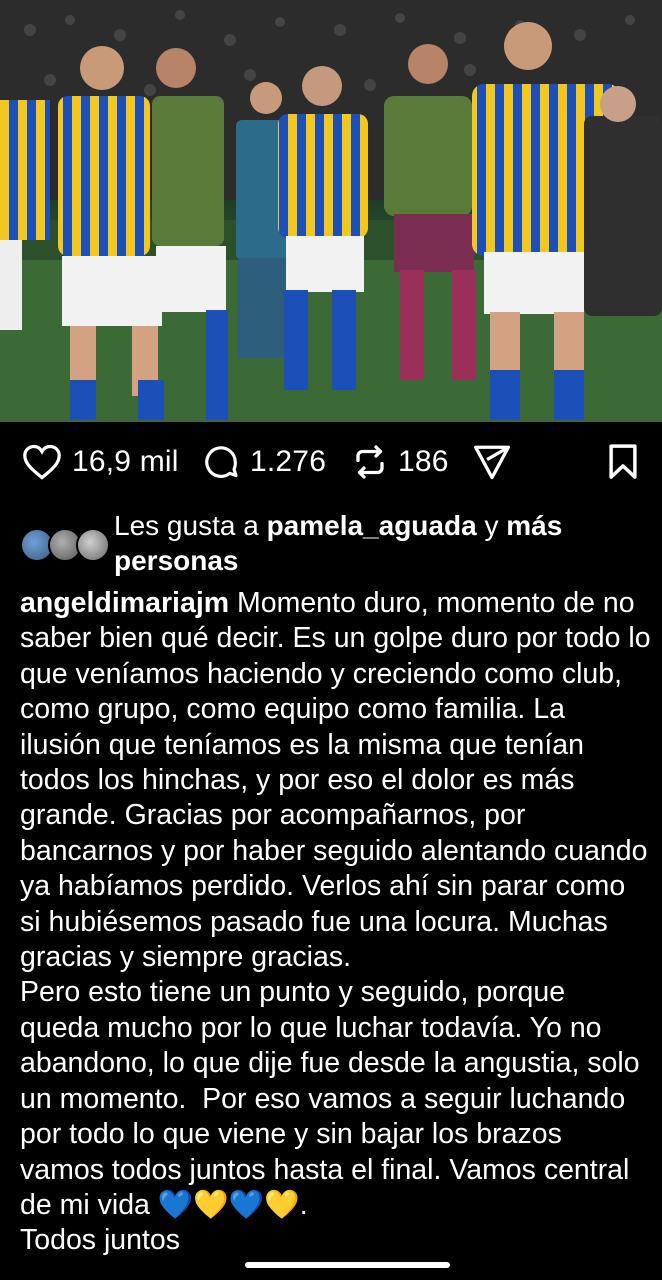  I want to click on like-button: 16,9 mil, so click(100, 462).